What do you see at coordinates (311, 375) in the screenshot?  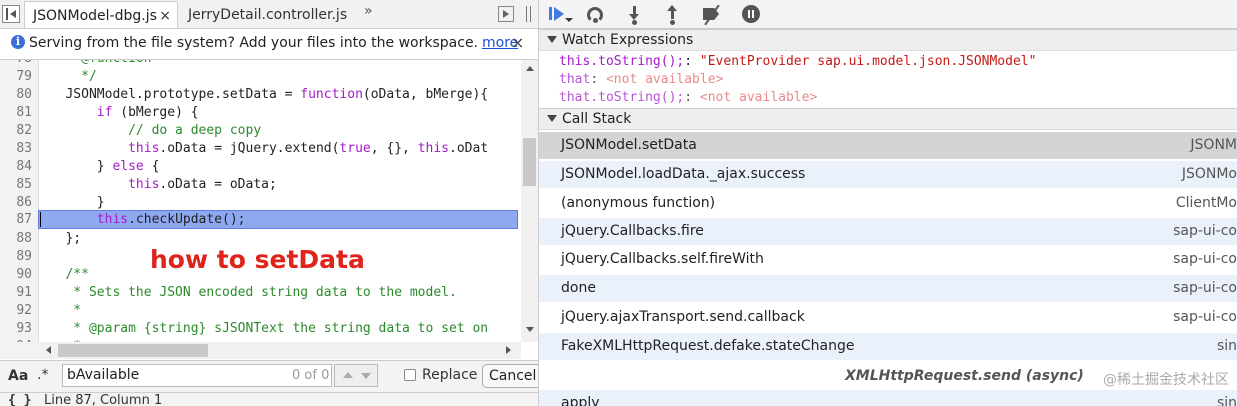 I see `match-count: 0 of 0` at bounding box center [311, 375].